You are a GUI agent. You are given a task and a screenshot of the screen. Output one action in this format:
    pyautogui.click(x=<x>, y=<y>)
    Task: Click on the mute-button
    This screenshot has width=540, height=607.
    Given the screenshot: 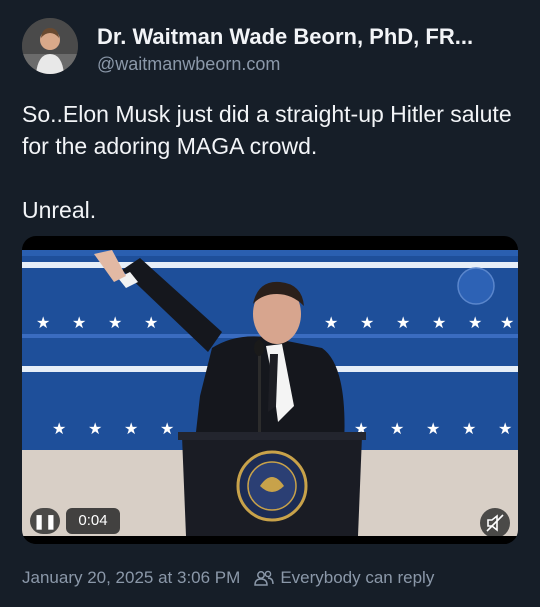 What is the action you would take?
    pyautogui.click(x=495, y=523)
    